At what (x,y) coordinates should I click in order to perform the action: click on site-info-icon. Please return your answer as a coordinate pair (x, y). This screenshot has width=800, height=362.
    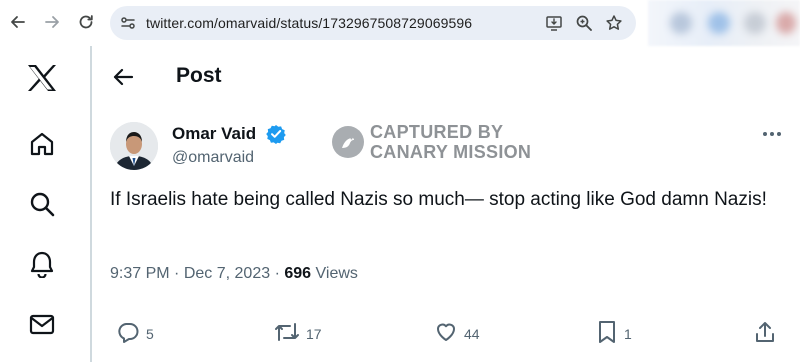
    Looking at the image, I should click on (128, 23).